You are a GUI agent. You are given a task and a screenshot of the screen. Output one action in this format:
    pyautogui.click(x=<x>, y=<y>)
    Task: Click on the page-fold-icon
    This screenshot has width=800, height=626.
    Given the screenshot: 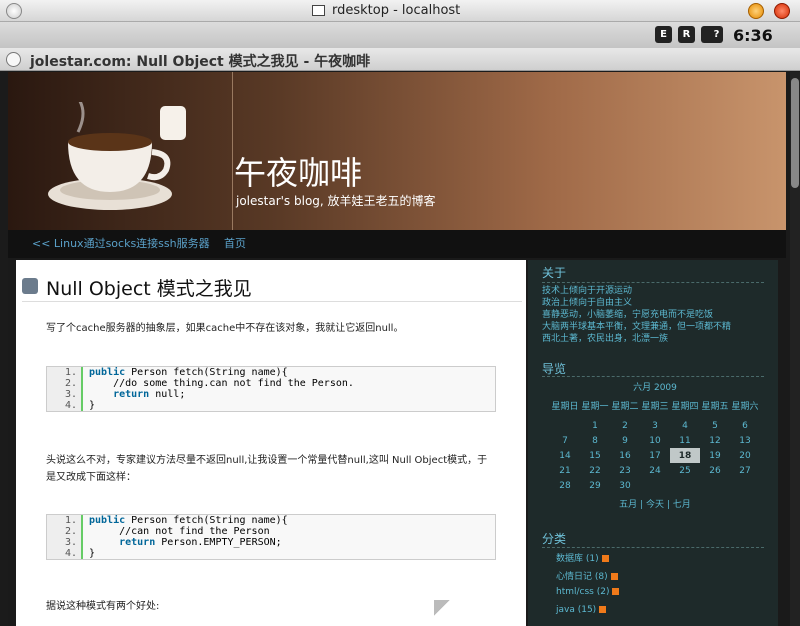 What is the action you would take?
    pyautogui.click(x=442, y=608)
    